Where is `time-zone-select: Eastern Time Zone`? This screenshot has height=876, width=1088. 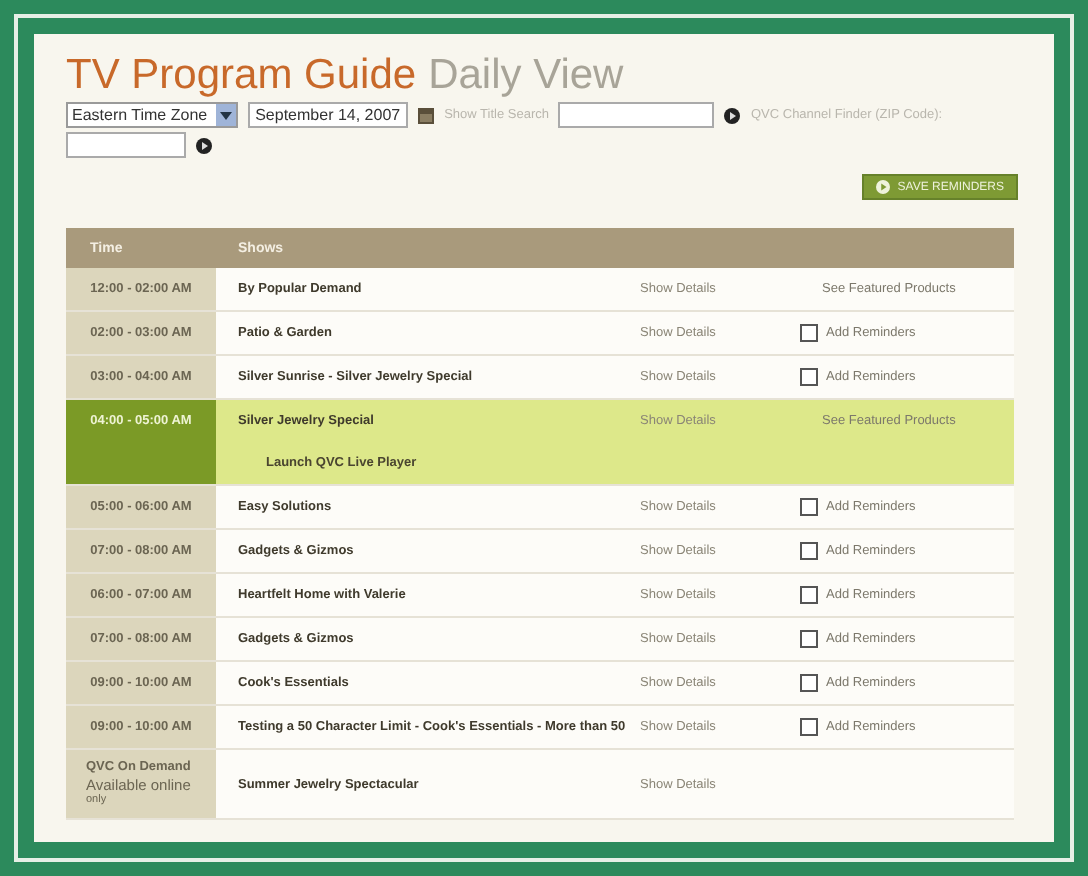 time-zone-select: Eastern Time Zone is located at coordinates (152, 115).